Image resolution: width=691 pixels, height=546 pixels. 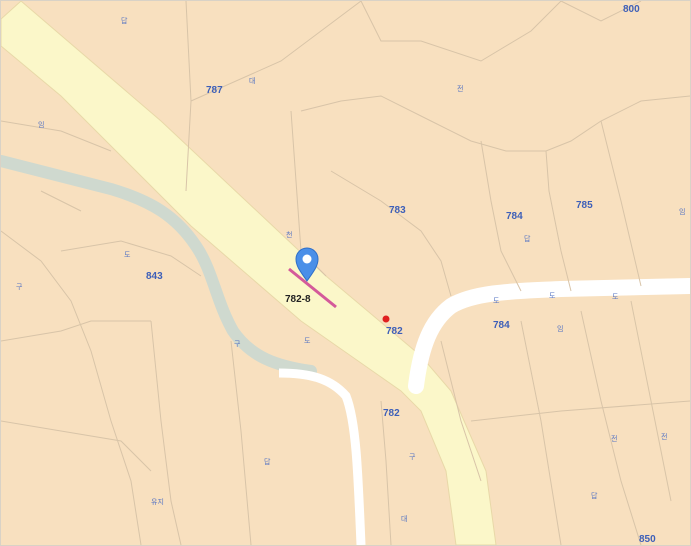 What do you see at coordinates (157, 501) in the screenshot?
I see `land-category-label: 유지` at bounding box center [157, 501].